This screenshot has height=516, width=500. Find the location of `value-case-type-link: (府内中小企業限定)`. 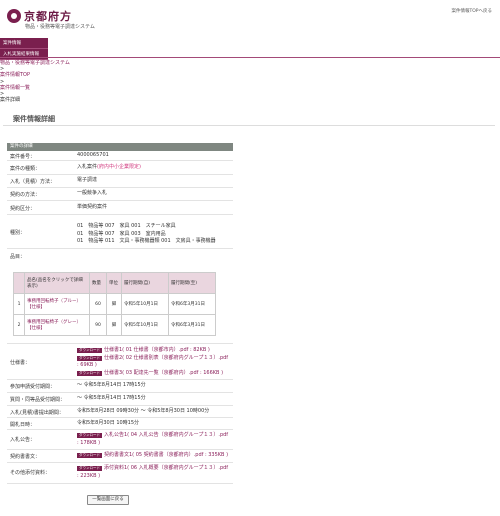

value-case-type-link: (府内中小企業限定) is located at coordinates (119, 167).